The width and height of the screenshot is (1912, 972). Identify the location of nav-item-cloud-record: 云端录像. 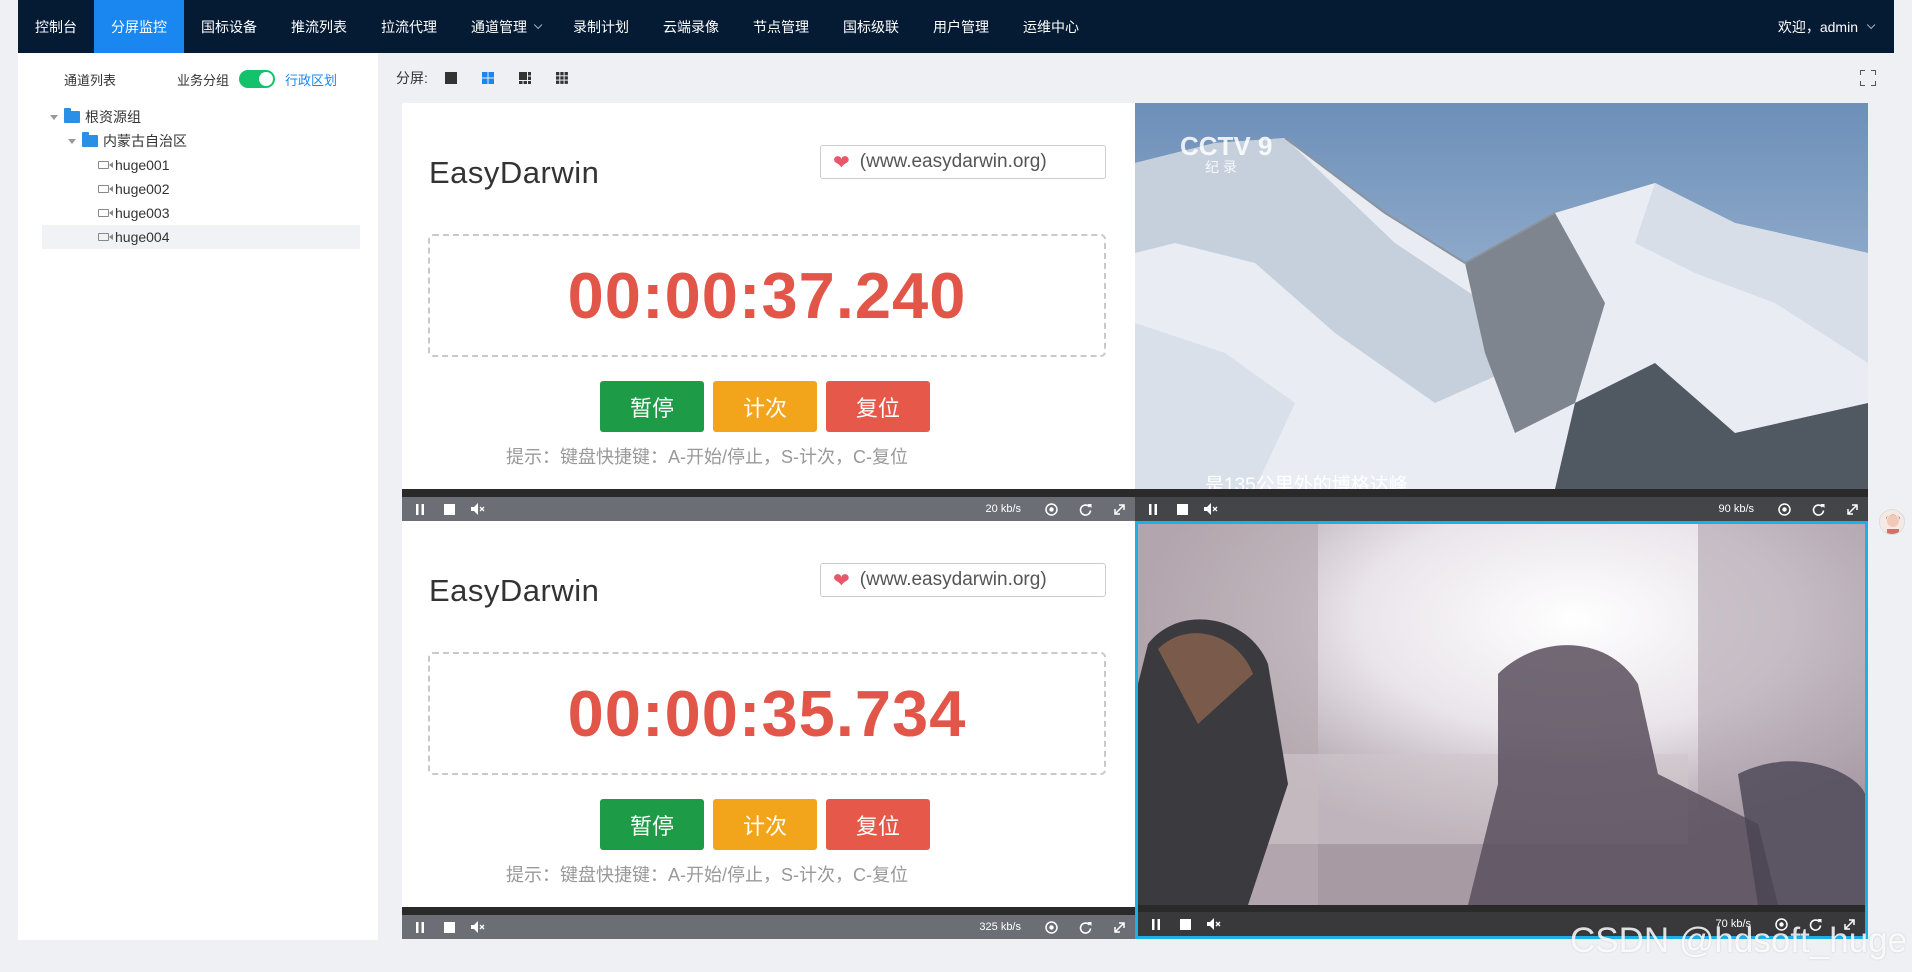
(691, 26).